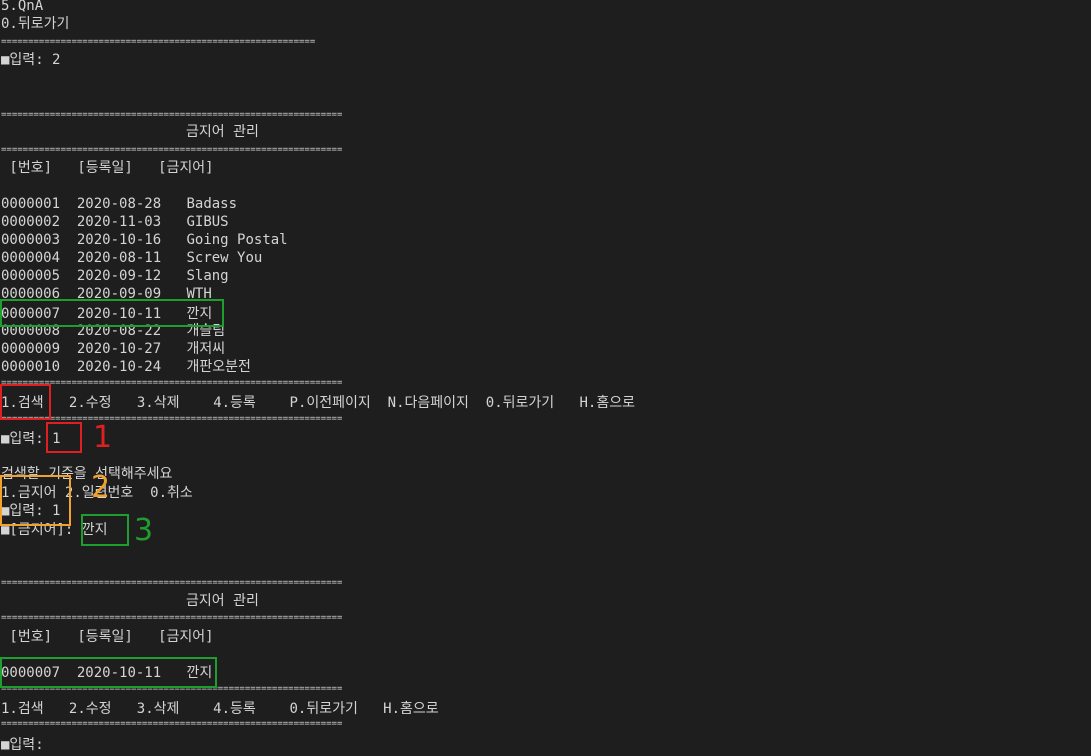 The height and width of the screenshot is (756, 1091). Describe the element at coordinates (90, 403) in the screenshot. I see `menu-edit: 2.수정` at that location.